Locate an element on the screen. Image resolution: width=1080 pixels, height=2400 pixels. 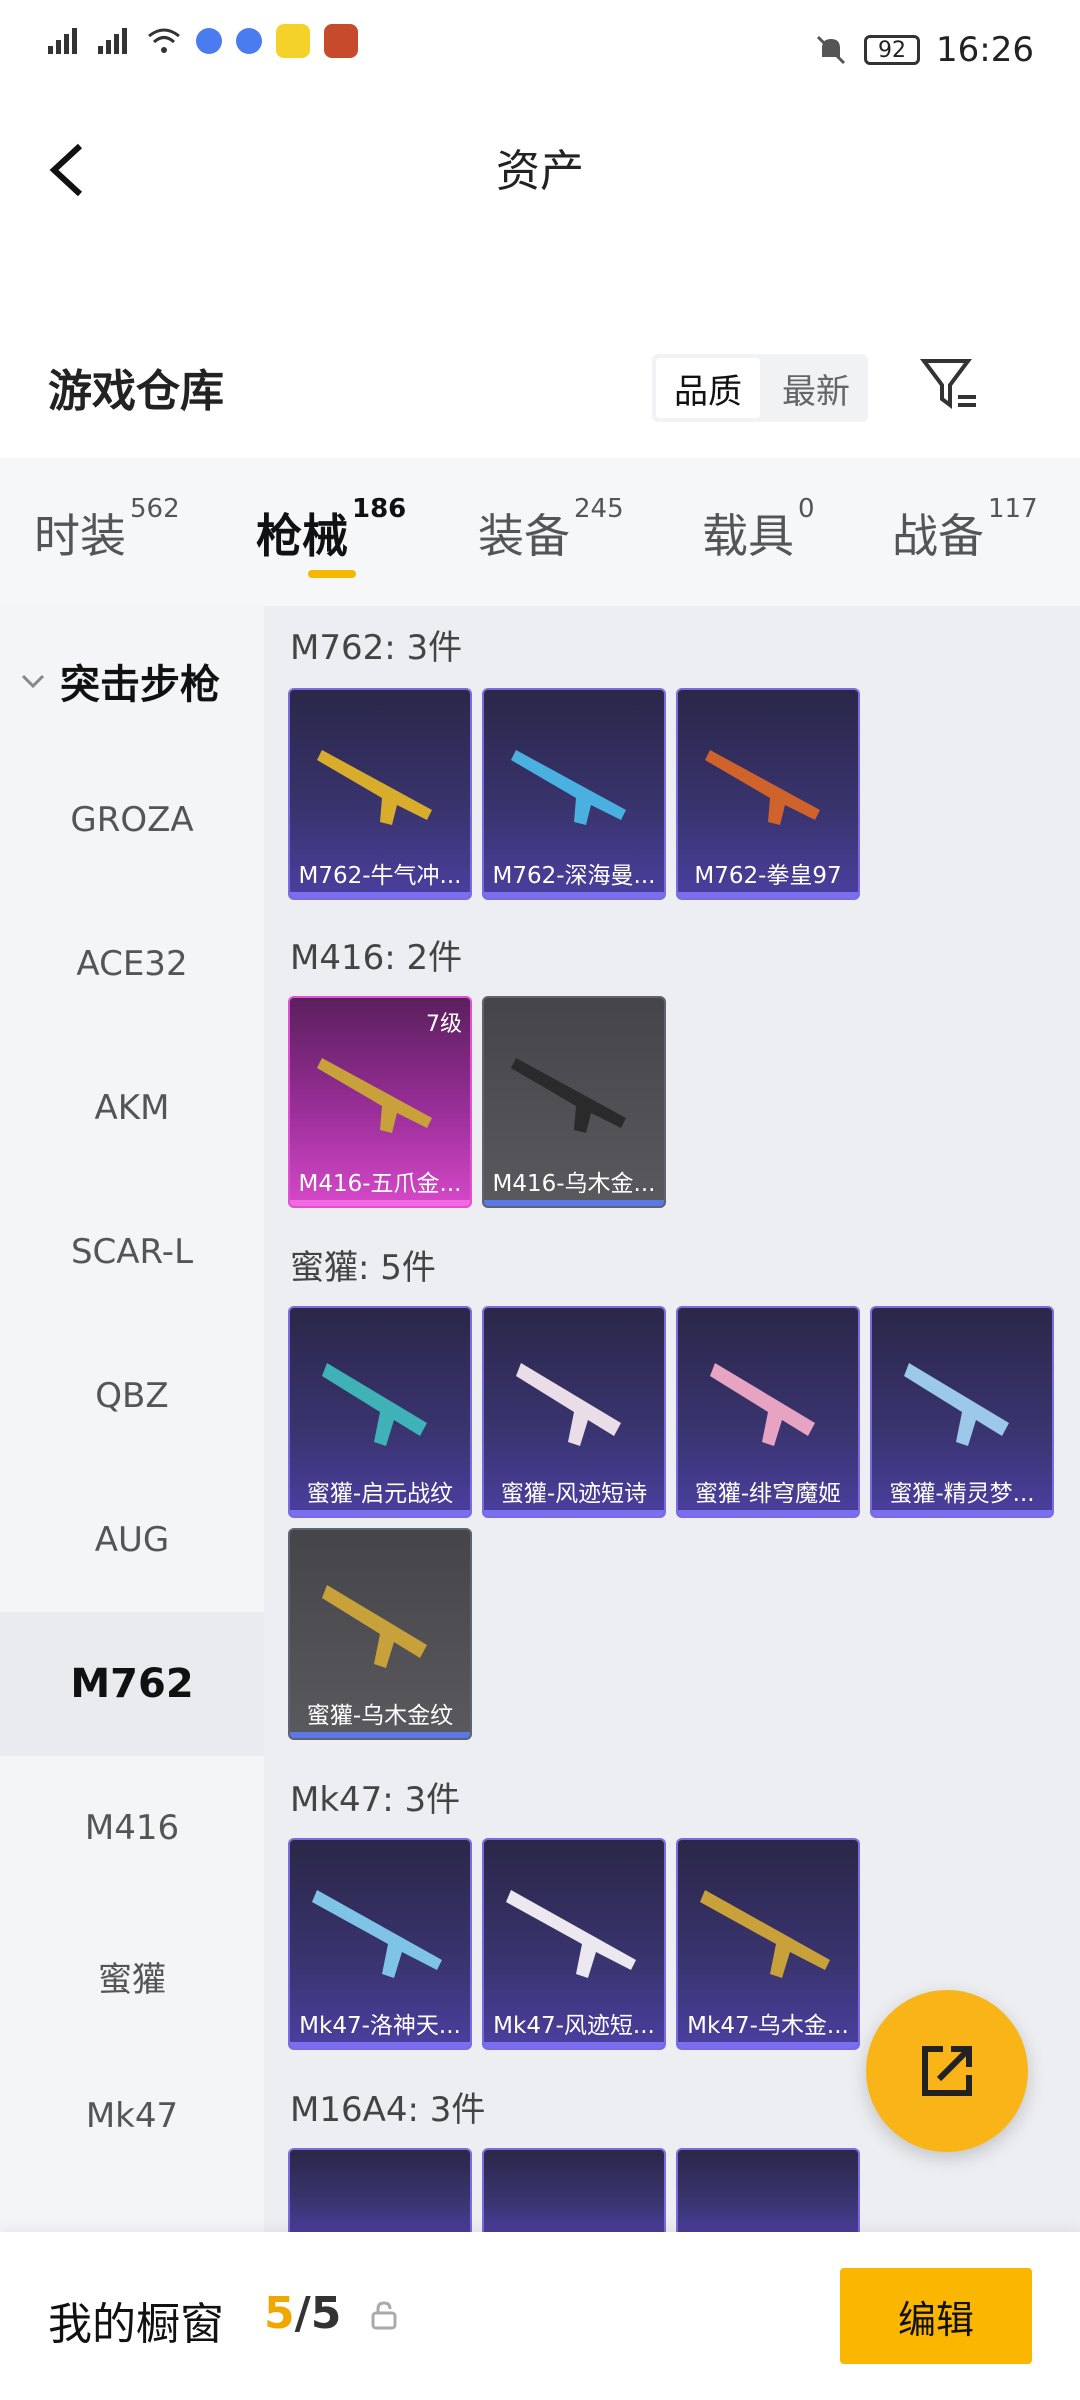
tab-fashion: 时装 562 is located at coordinates (107, 530).